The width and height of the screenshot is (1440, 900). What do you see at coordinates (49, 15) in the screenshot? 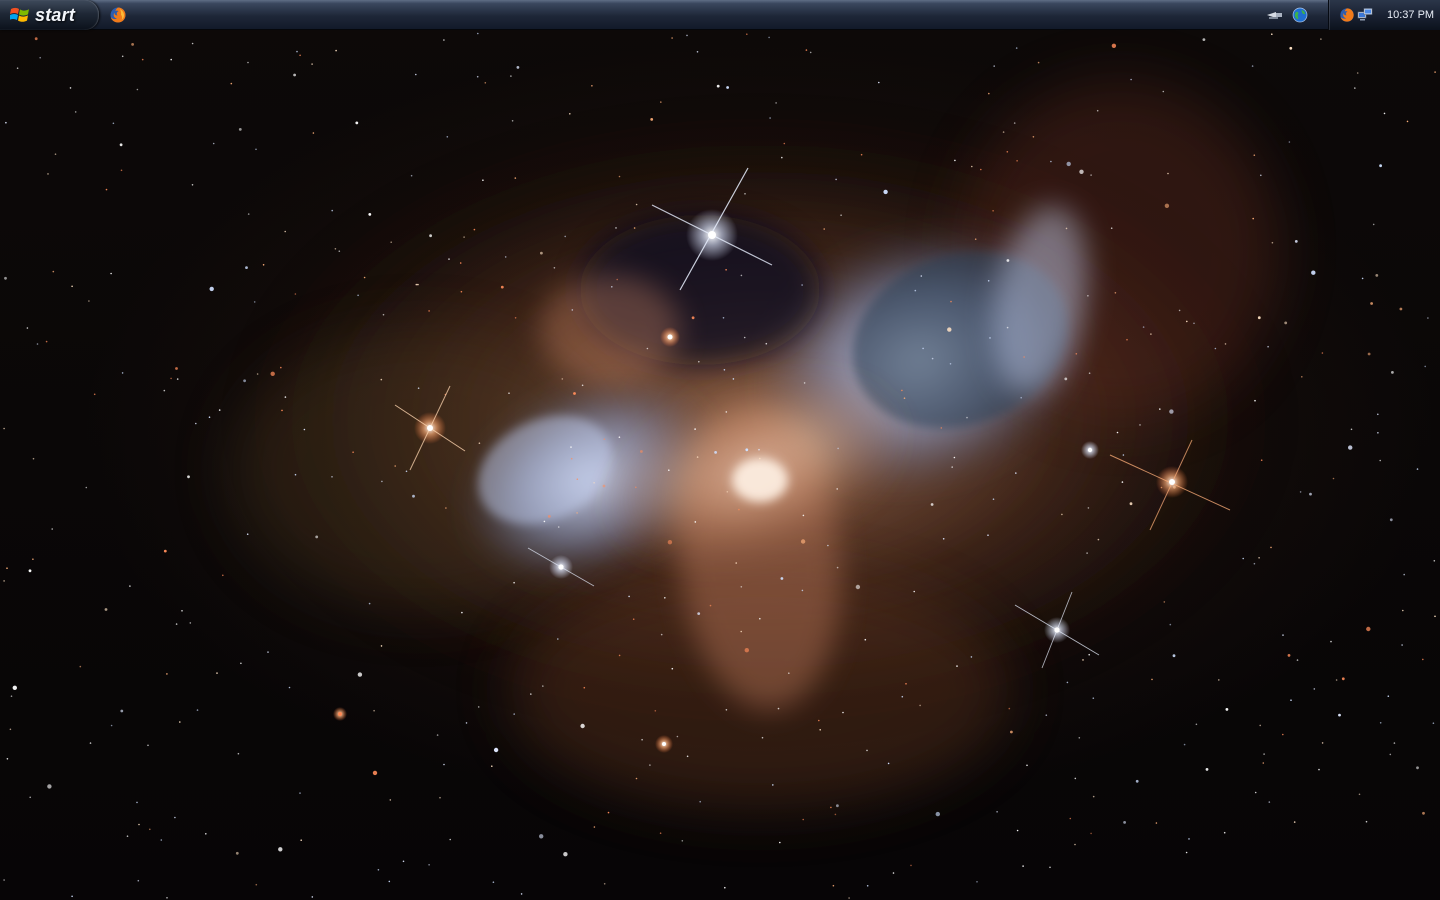
I see `start-button: start` at bounding box center [49, 15].